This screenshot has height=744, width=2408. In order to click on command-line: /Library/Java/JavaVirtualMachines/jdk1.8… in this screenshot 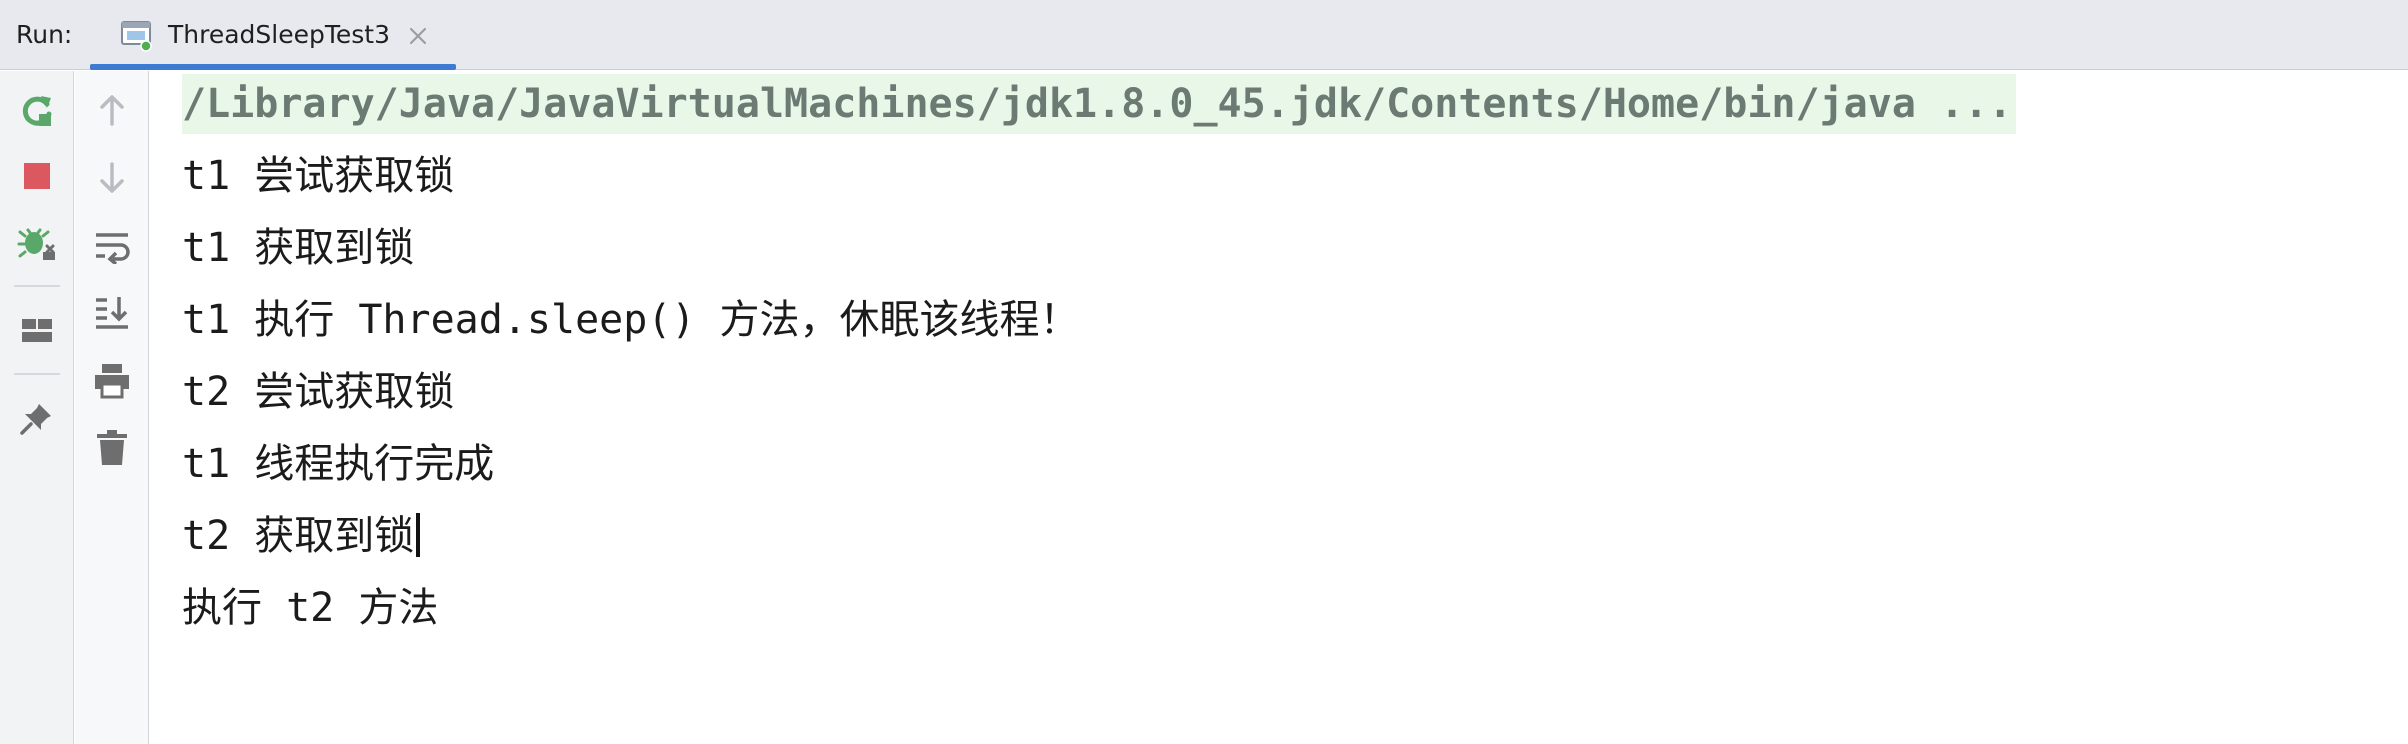, I will do `click(1099, 104)`.